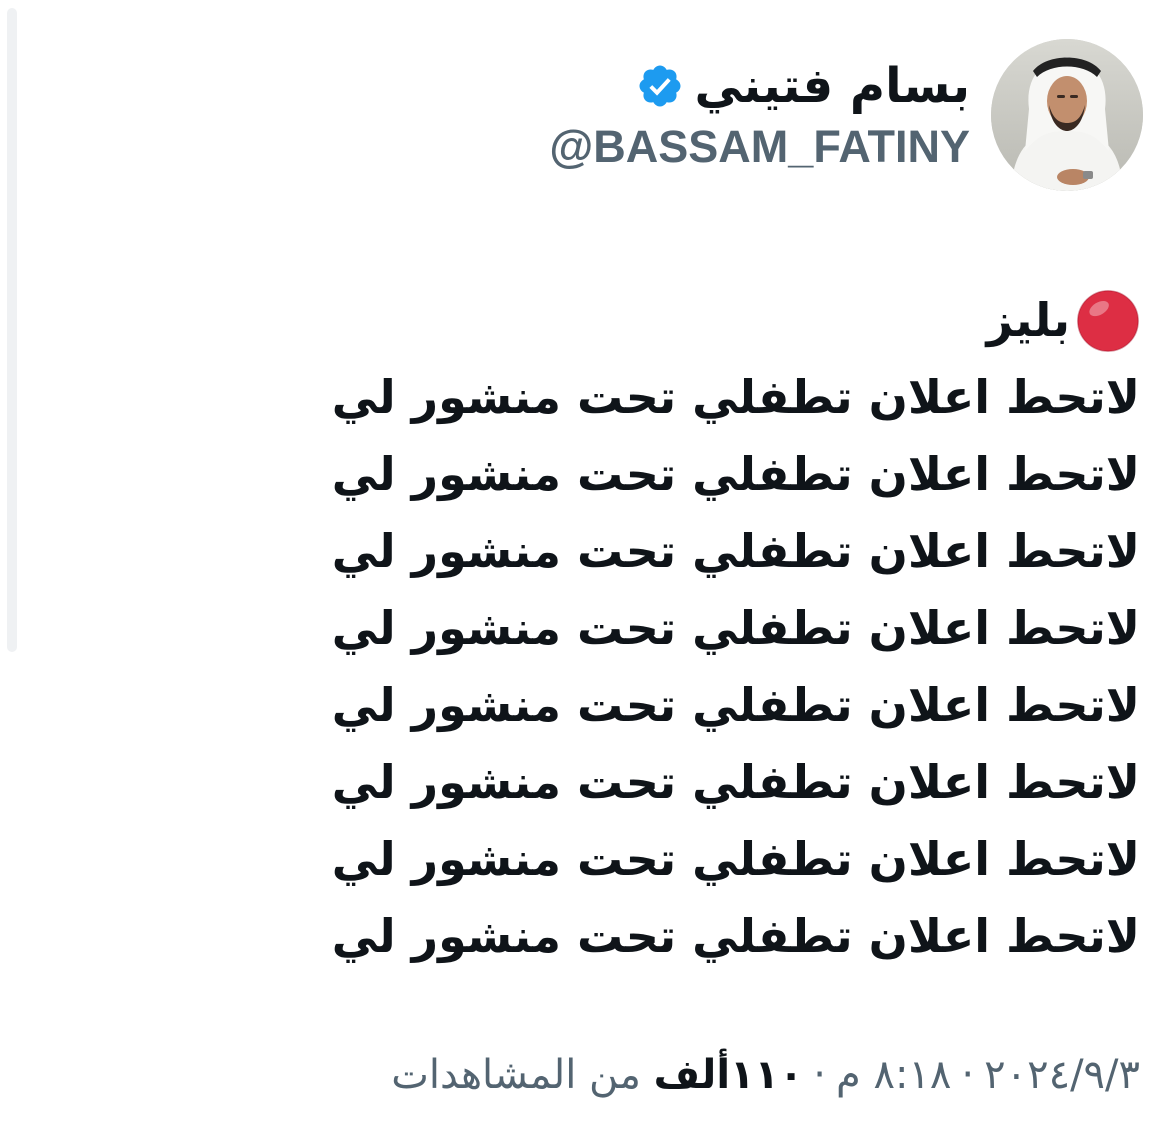  I want to click on views-label: من المشاهدات, so click(516, 1075).